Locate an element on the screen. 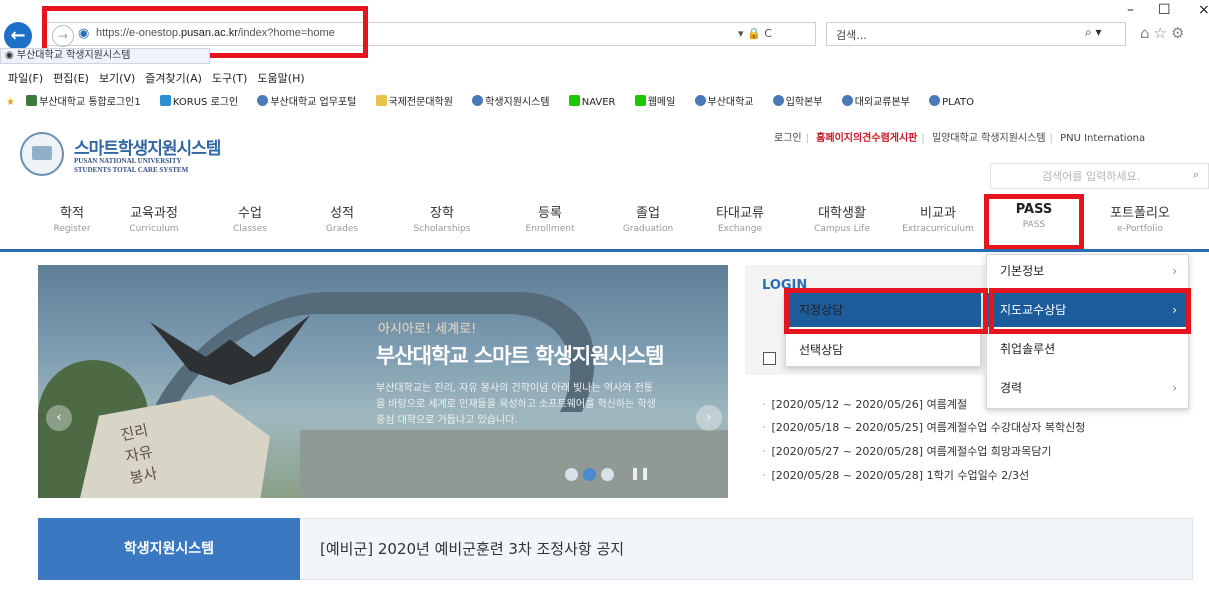 This screenshot has width=1209, height=595. banner-building is located at coordinates (514, 464).